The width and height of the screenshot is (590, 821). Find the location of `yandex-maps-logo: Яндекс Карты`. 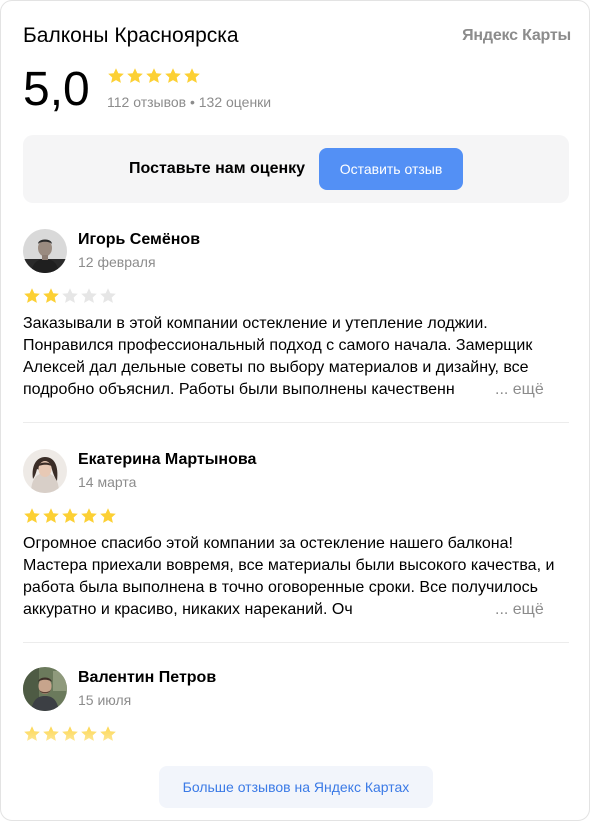

yandex-maps-logo: Яндекс Карты is located at coordinates (516, 36).